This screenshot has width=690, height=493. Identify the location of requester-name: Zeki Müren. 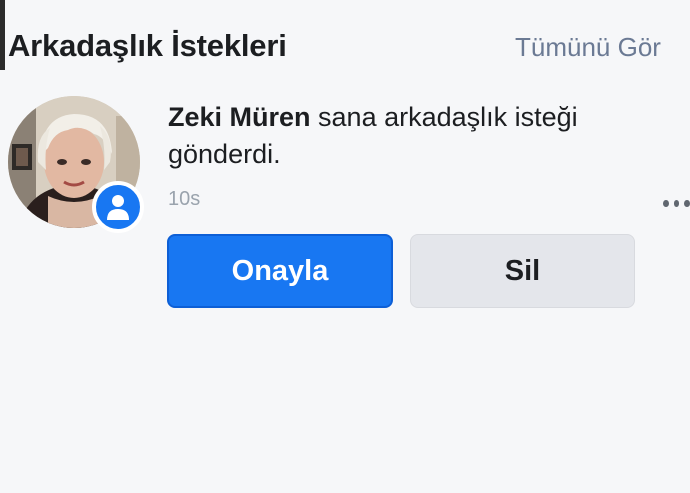
(239, 117).